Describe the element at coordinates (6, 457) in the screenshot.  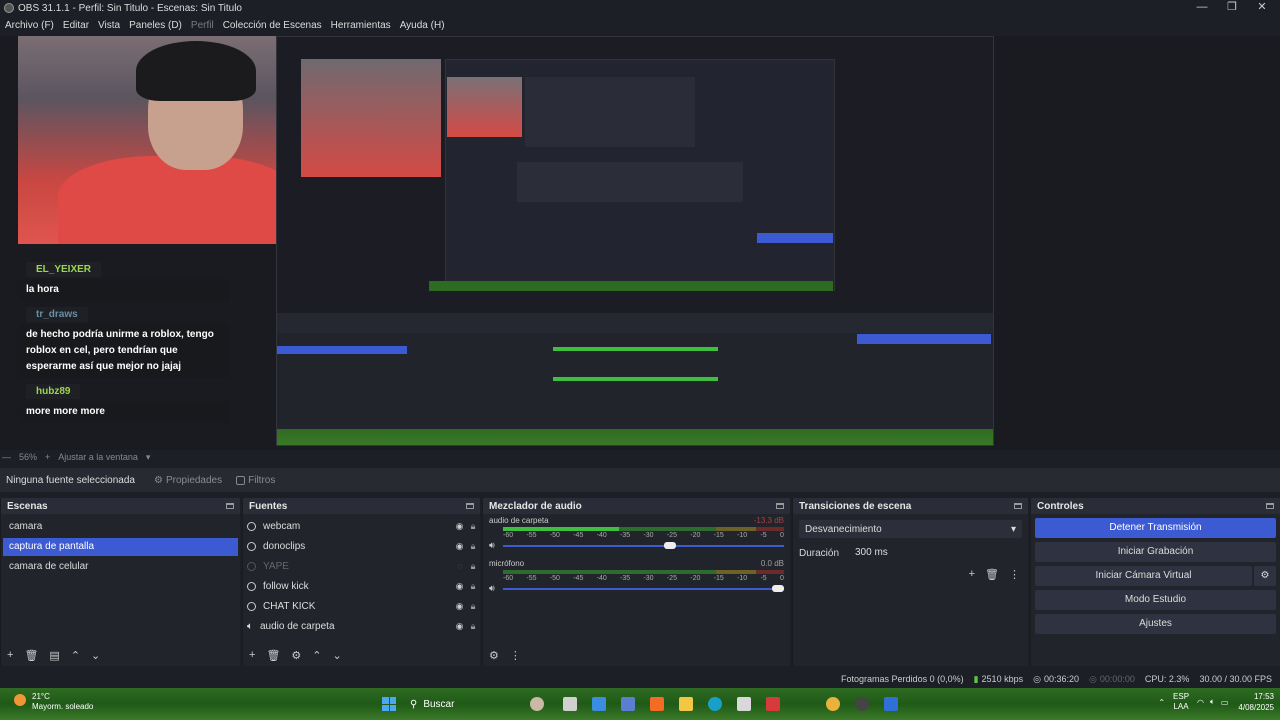
I see `minus-icon: —` at that location.